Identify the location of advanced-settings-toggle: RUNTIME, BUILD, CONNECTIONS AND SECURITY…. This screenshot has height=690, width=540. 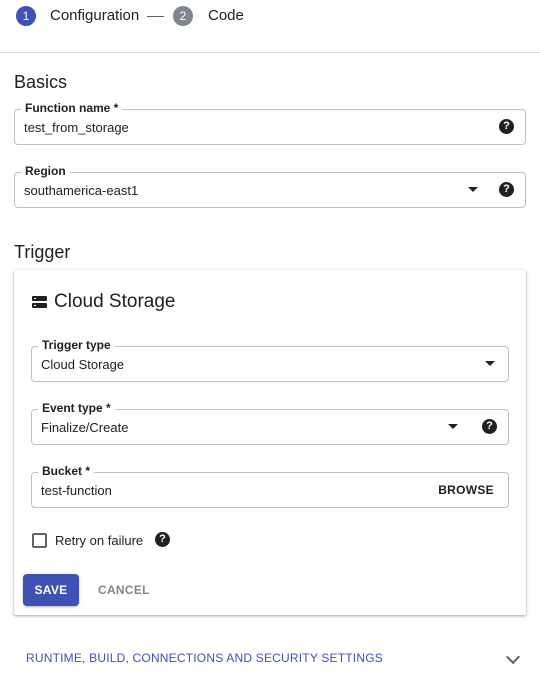
(204, 658).